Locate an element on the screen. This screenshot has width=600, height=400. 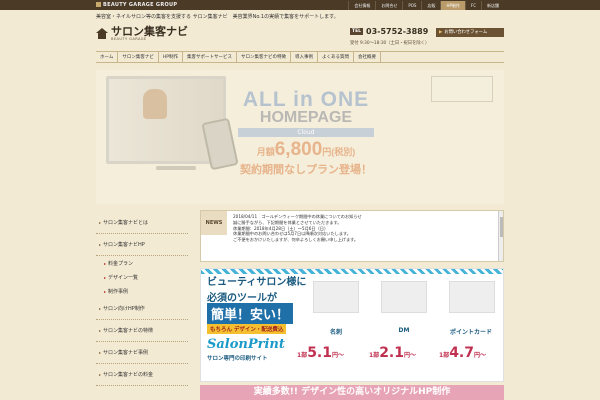
top-nav-contact: お問合せ is located at coordinates (388, 5).